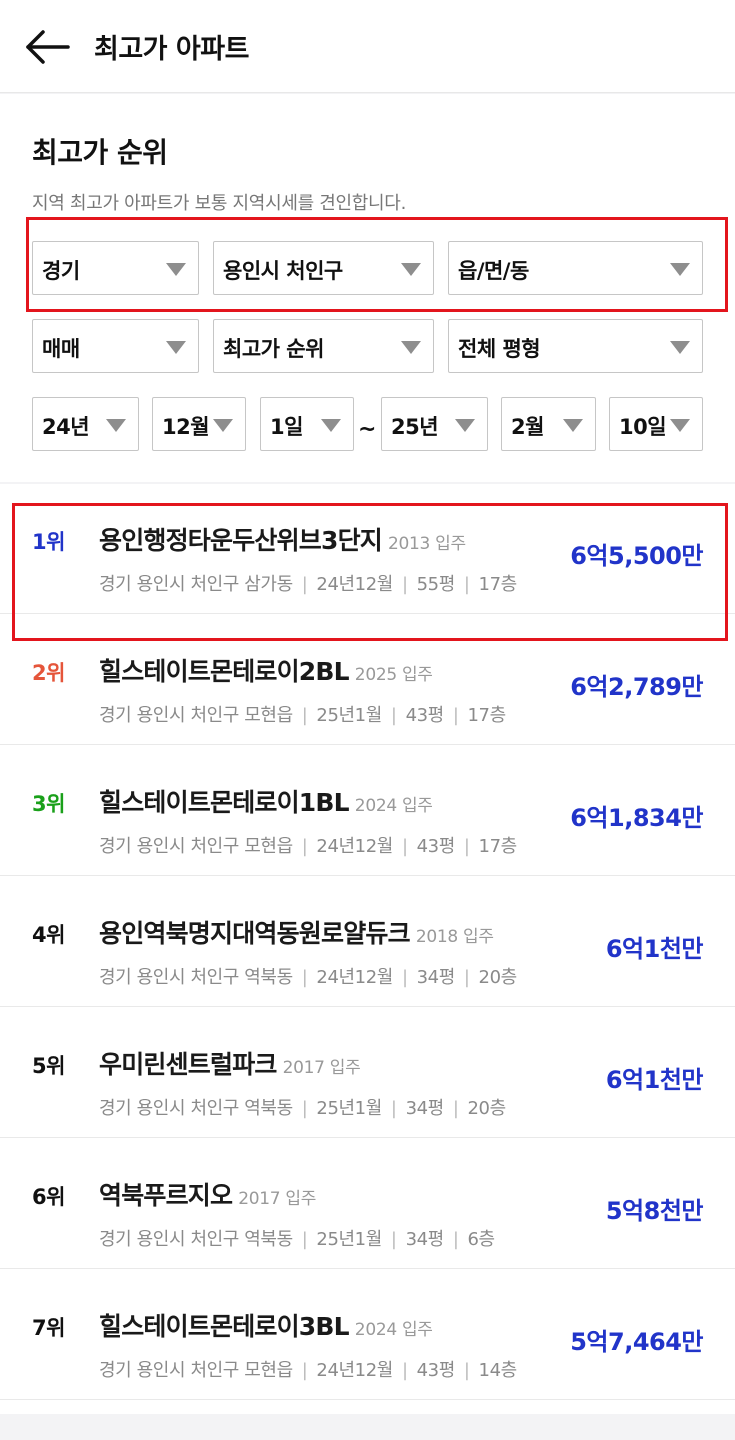 The height and width of the screenshot is (1440, 735). I want to click on apartment-meta: 경기 용인시 처인구 모현읍 | 24년12월 | 43평 | 17층, so click(308, 845).